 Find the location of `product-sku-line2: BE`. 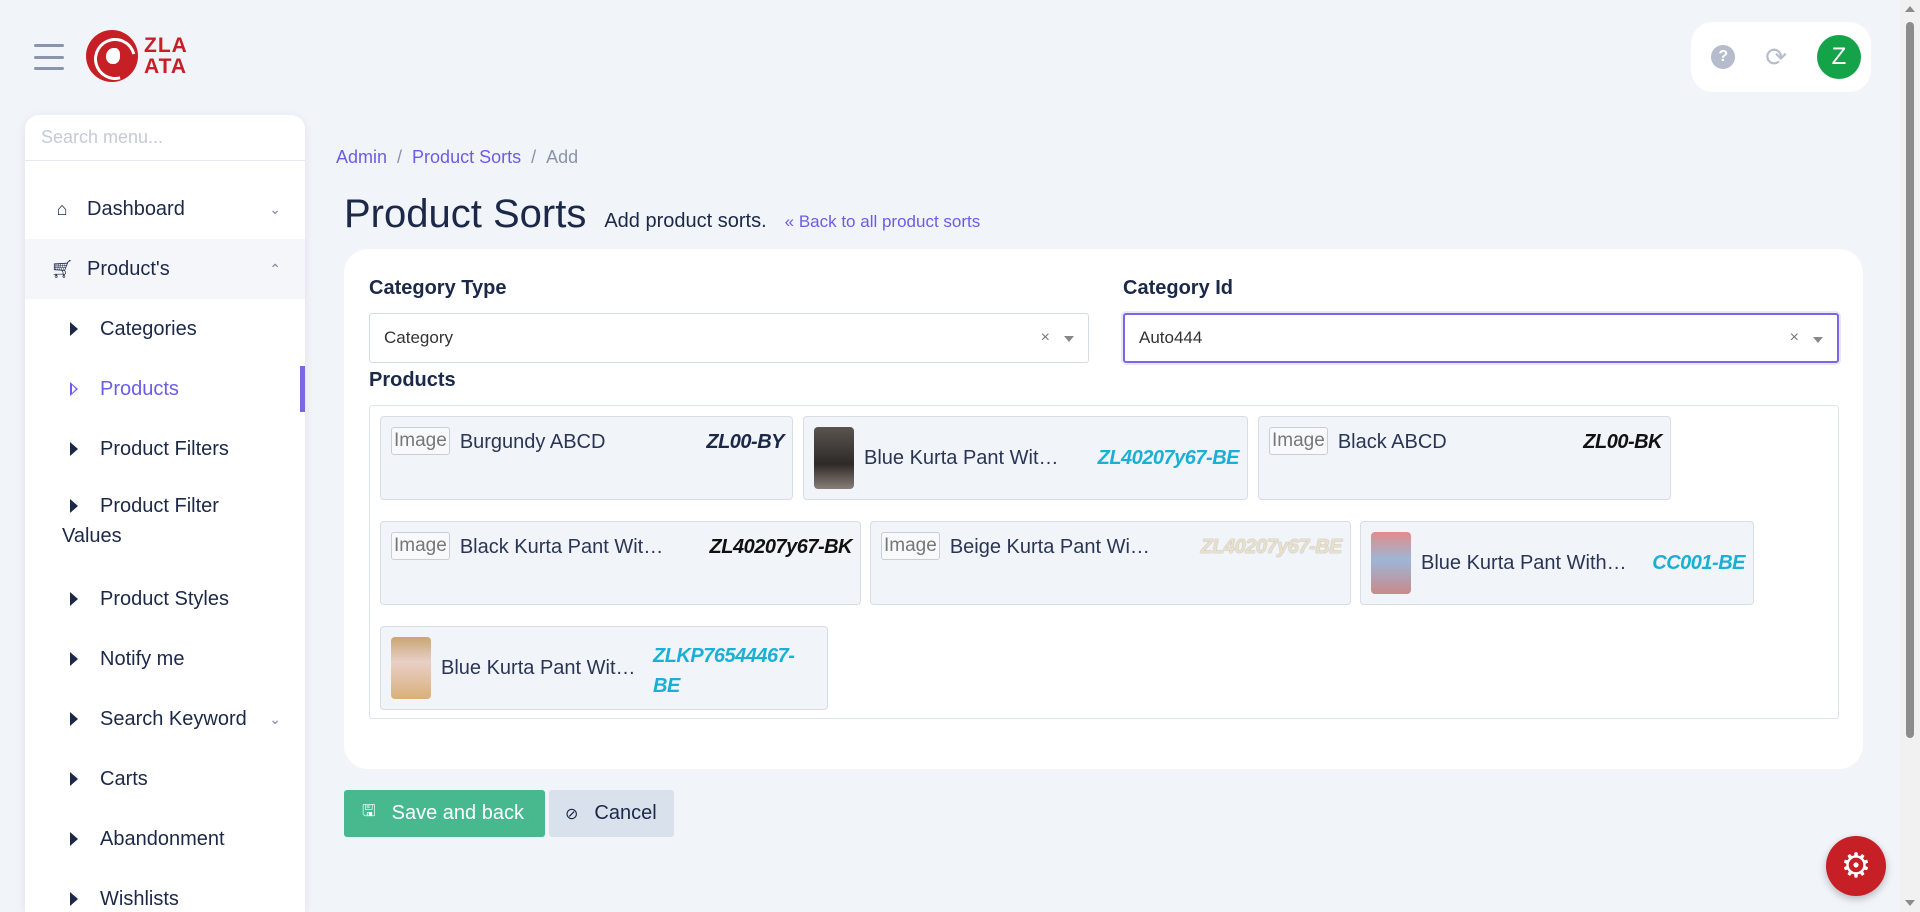

product-sku-line2: BE is located at coordinates (666, 686).